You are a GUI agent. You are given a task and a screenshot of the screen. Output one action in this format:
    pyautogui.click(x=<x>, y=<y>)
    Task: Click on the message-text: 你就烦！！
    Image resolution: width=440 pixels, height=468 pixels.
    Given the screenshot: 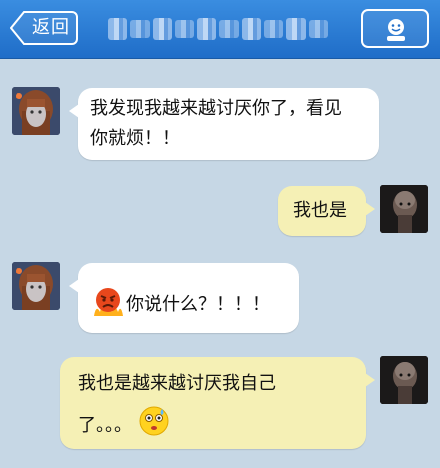 What is the action you would take?
    pyautogui.click(x=135, y=138)
    